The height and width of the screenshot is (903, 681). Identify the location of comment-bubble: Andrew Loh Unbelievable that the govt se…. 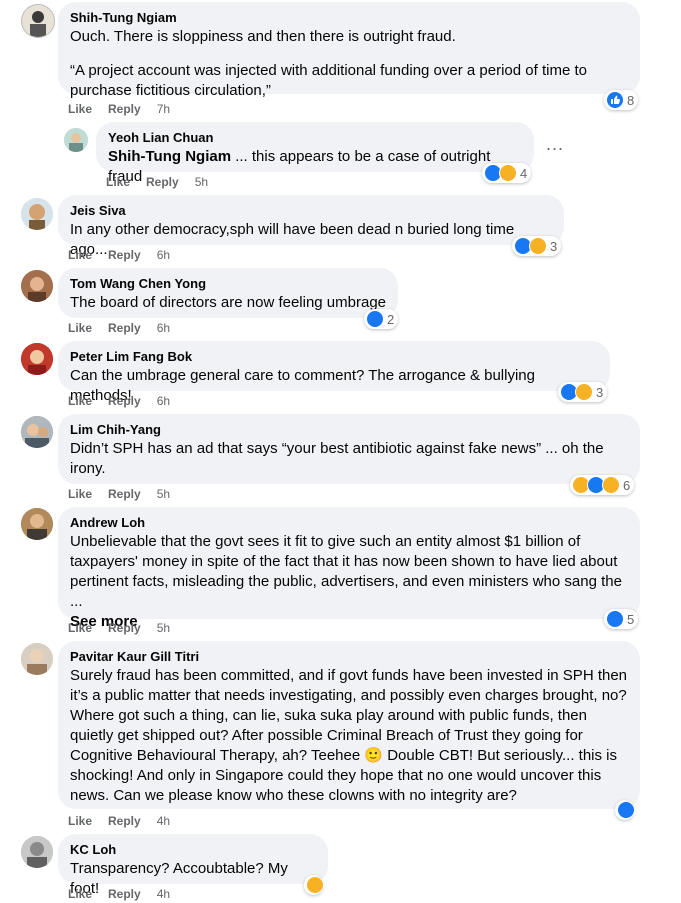
(349, 568).